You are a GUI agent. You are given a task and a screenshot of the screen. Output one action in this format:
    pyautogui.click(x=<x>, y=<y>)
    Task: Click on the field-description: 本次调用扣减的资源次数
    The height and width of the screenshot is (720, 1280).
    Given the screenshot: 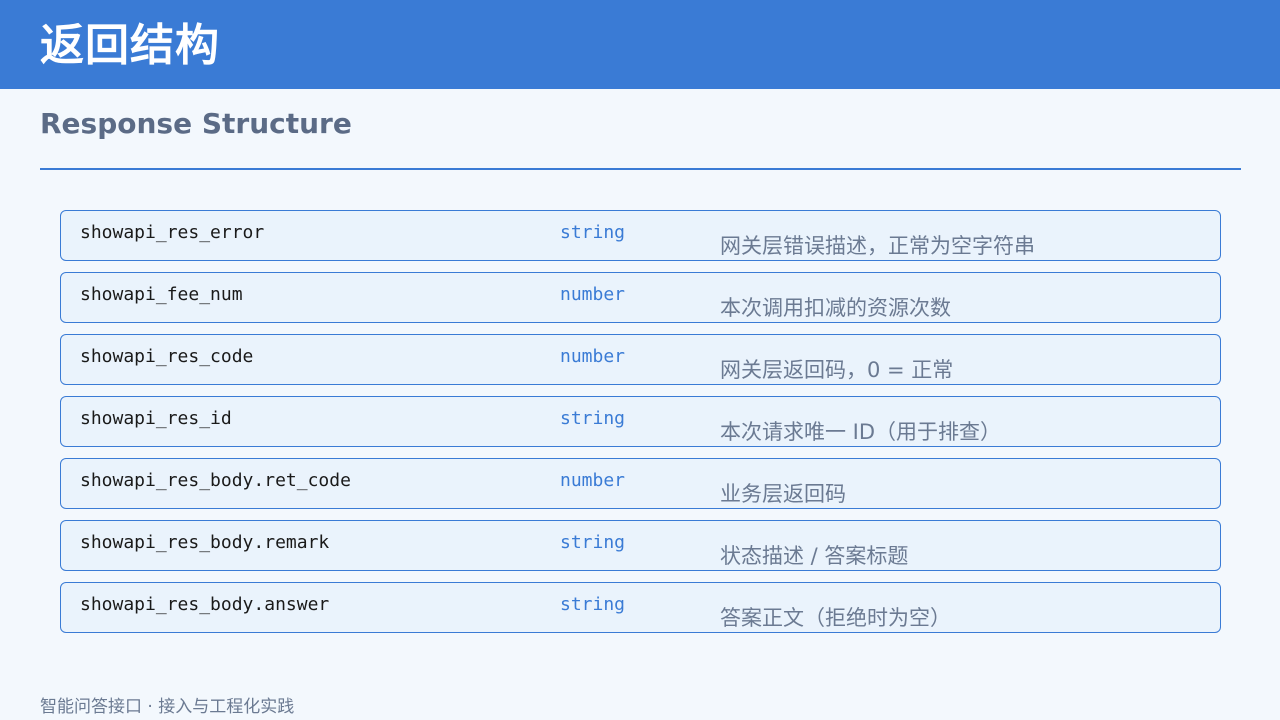 What is the action you would take?
    pyautogui.click(x=835, y=308)
    